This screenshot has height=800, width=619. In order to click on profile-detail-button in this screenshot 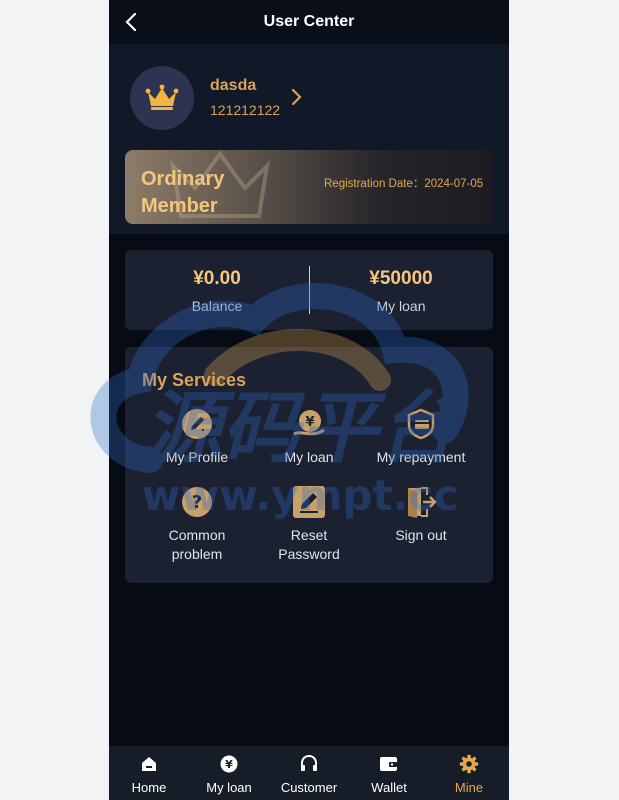, I will do `click(297, 97)`.